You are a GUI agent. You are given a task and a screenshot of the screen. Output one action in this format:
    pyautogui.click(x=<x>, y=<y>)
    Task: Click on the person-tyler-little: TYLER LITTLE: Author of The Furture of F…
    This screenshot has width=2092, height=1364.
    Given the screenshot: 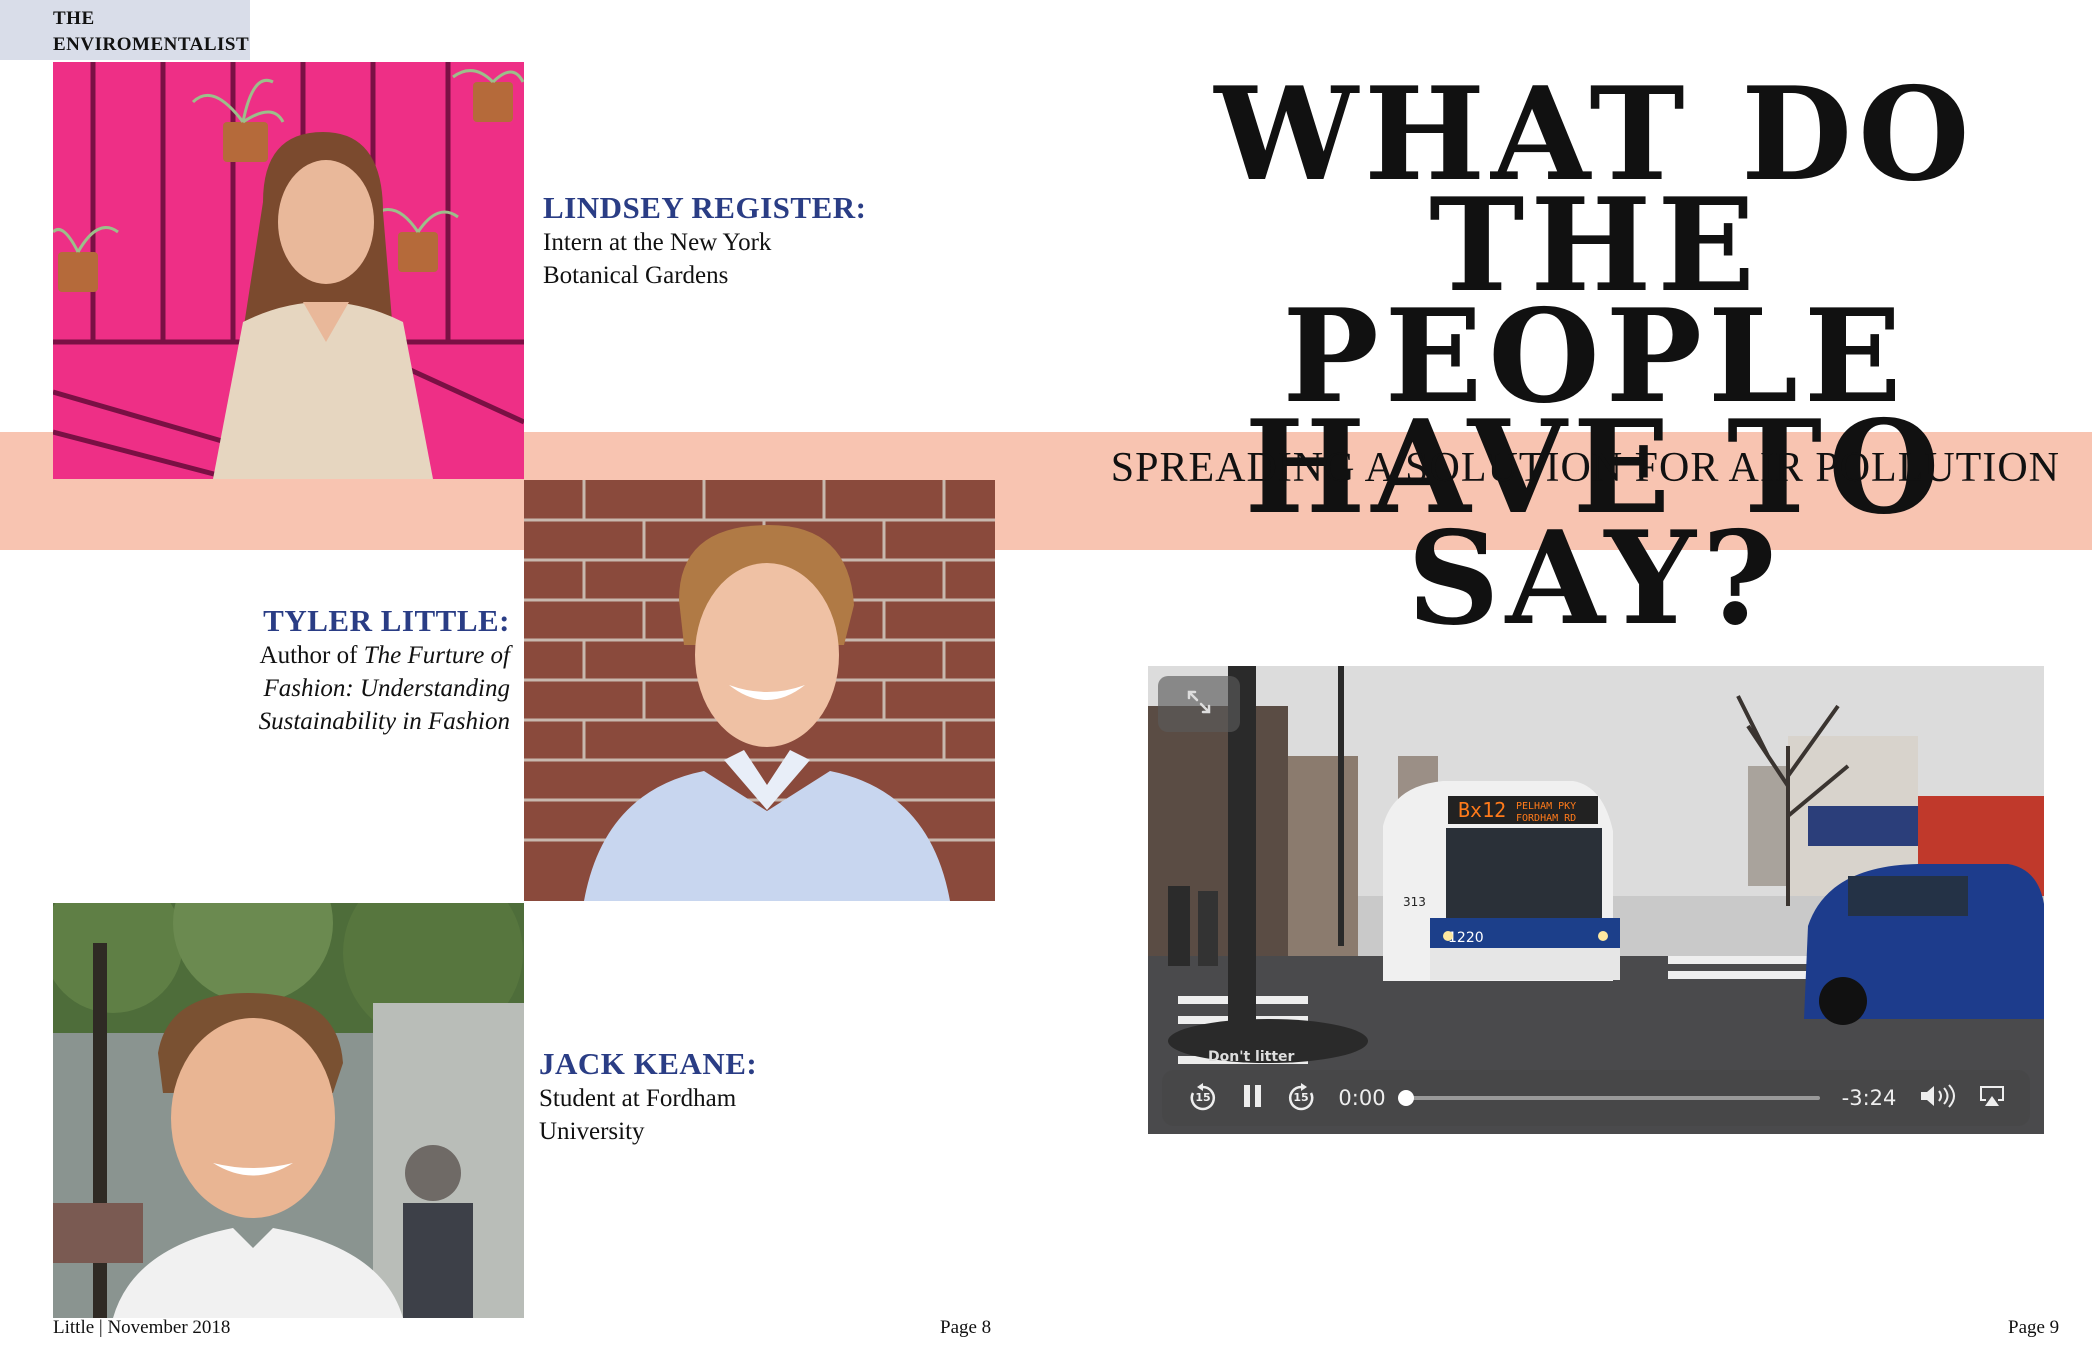 What is the action you would take?
    pyautogui.click(x=315, y=670)
    